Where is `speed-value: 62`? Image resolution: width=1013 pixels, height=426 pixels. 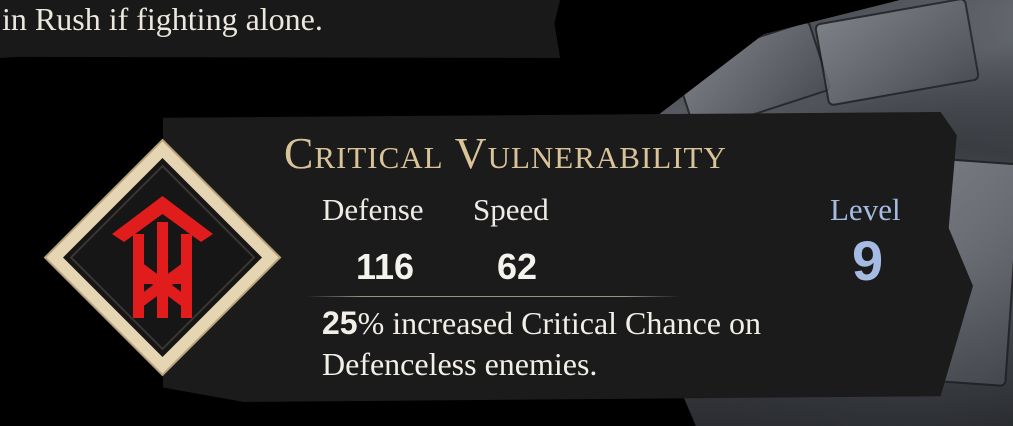 speed-value: 62 is located at coordinates (517, 266).